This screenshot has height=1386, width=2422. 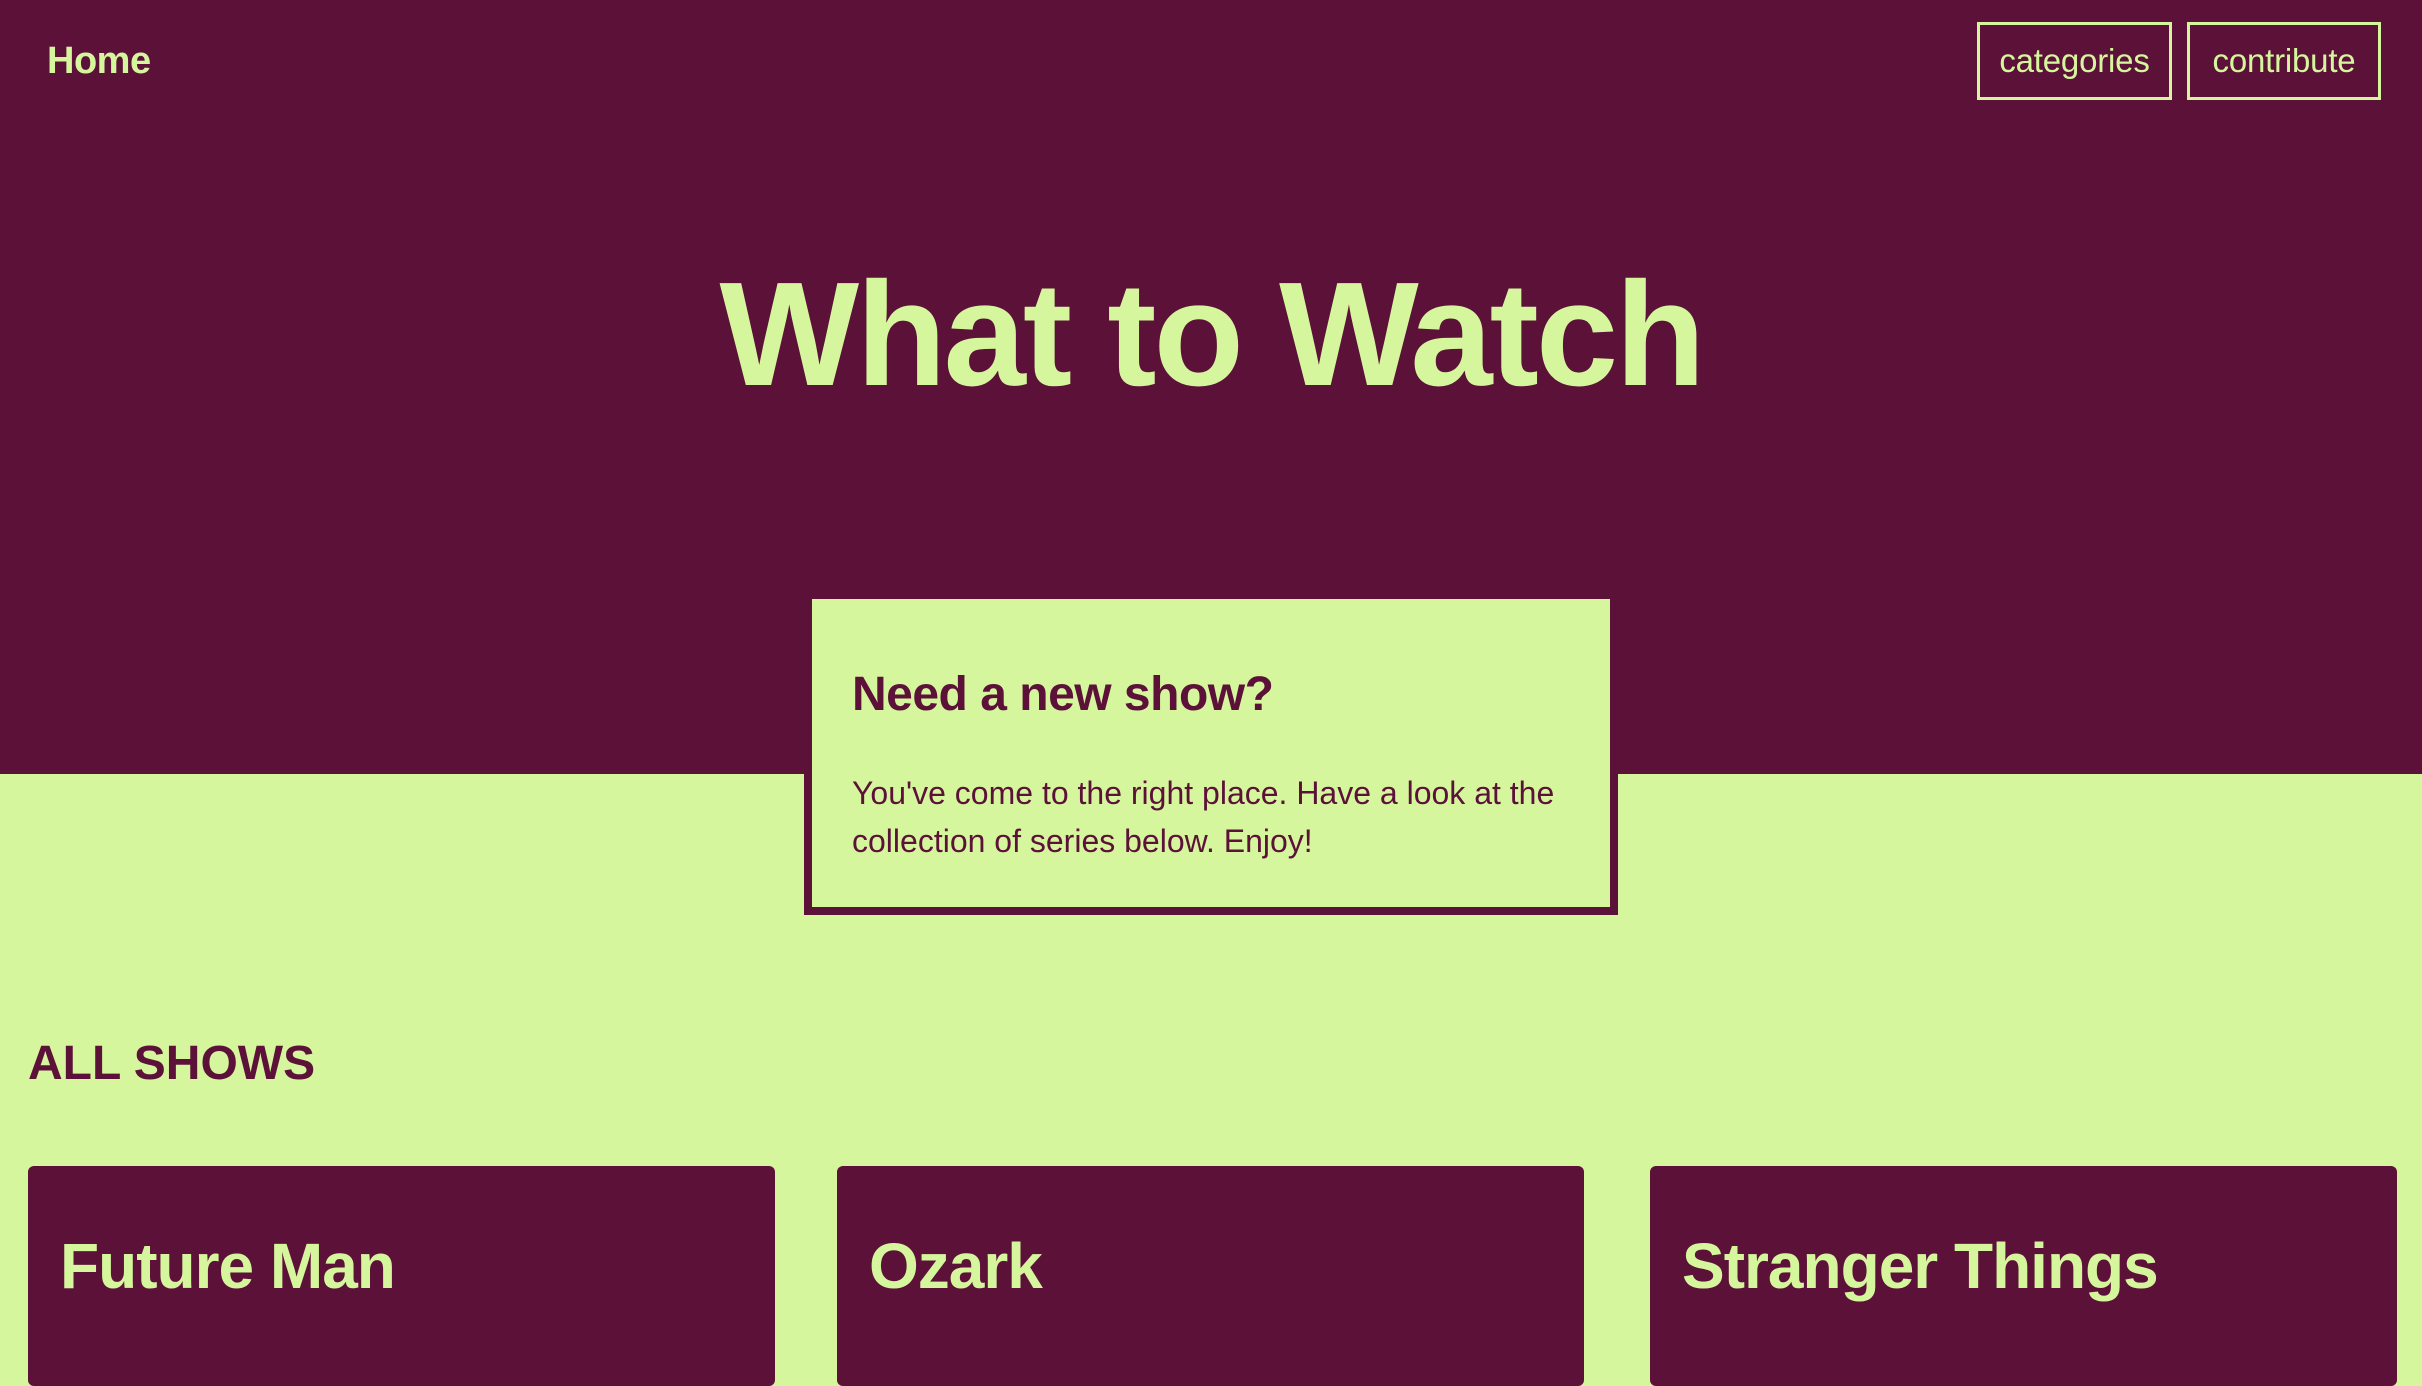 I want to click on show-card-ozark: Ozark, so click(x=1210, y=1276).